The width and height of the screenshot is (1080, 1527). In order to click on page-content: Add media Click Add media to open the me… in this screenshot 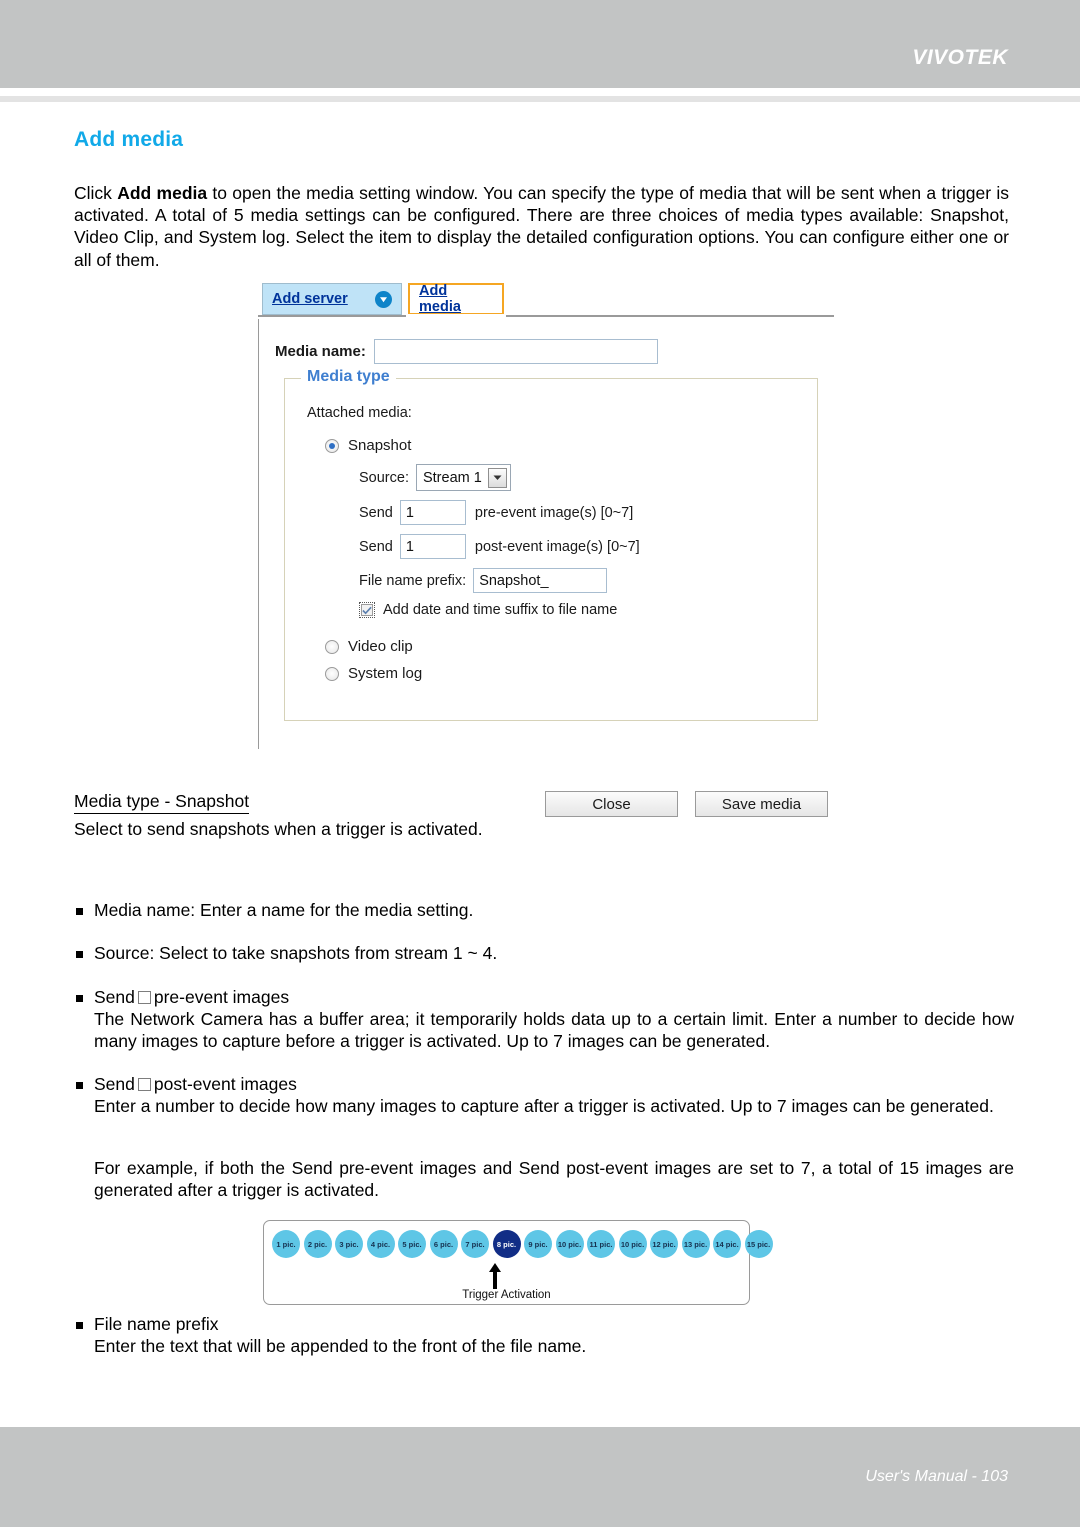, I will do `click(541, 204)`.